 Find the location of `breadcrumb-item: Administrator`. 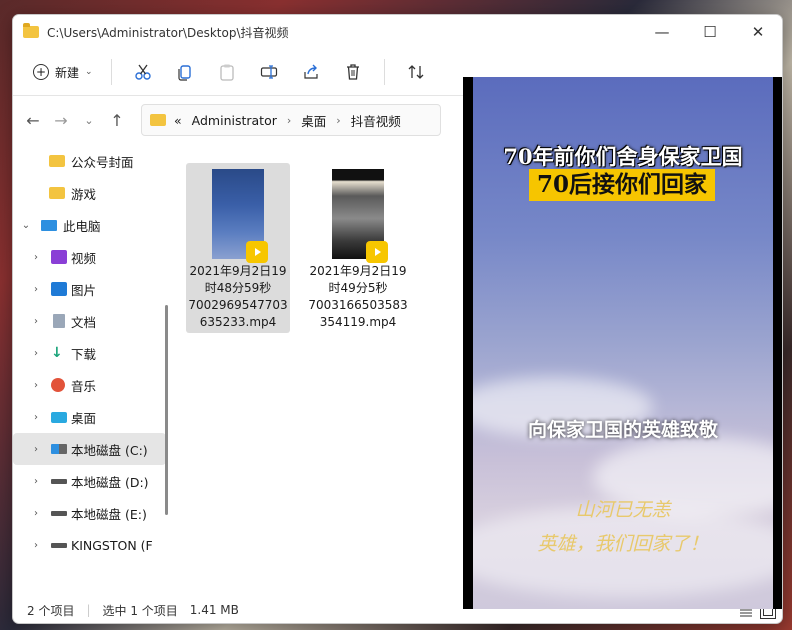

breadcrumb-item: Administrator is located at coordinates (234, 120).